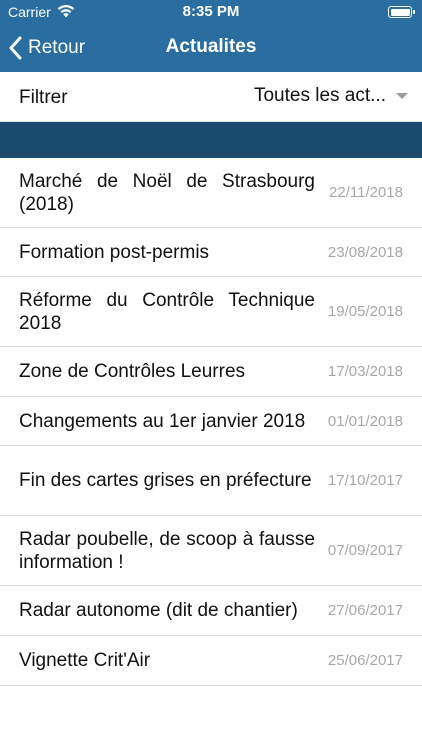  I want to click on section-header, so click(211, 140).